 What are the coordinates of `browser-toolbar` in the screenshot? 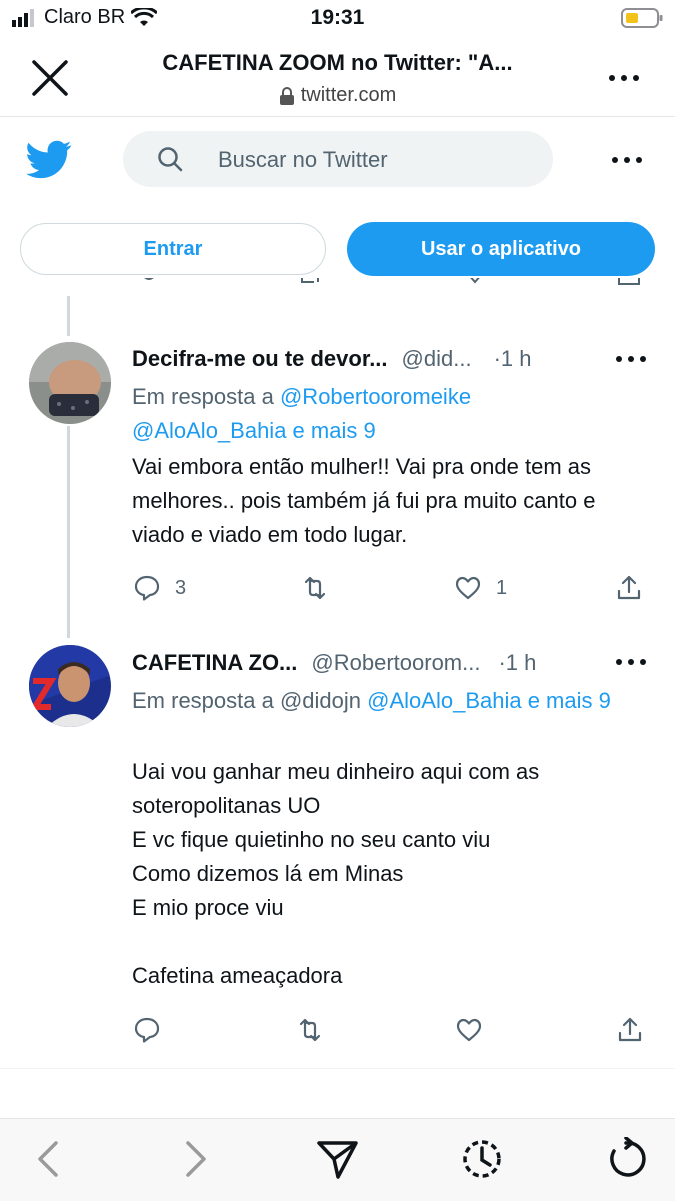 It's located at (337, 1159).